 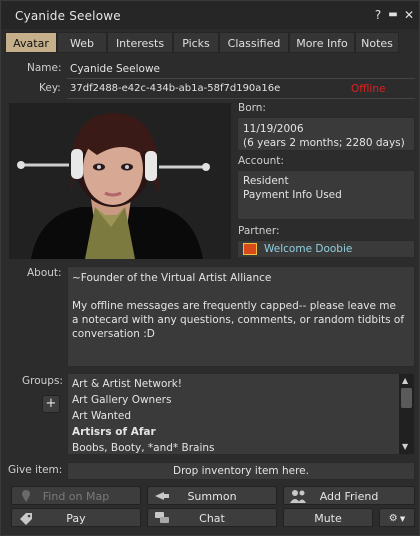 What do you see at coordinates (266, 181) in the screenshot?
I see `account-type: Resident` at bounding box center [266, 181].